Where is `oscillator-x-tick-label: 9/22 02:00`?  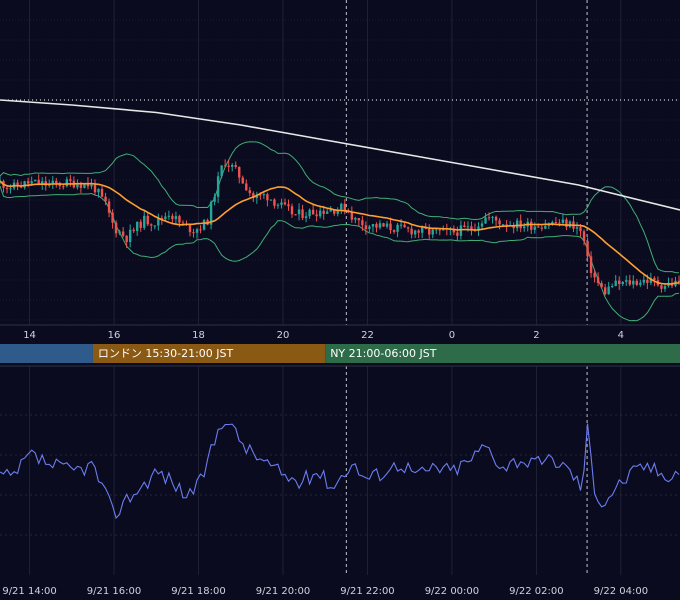 oscillator-x-tick-label: 9/22 02:00 is located at coordinates (536, 591).